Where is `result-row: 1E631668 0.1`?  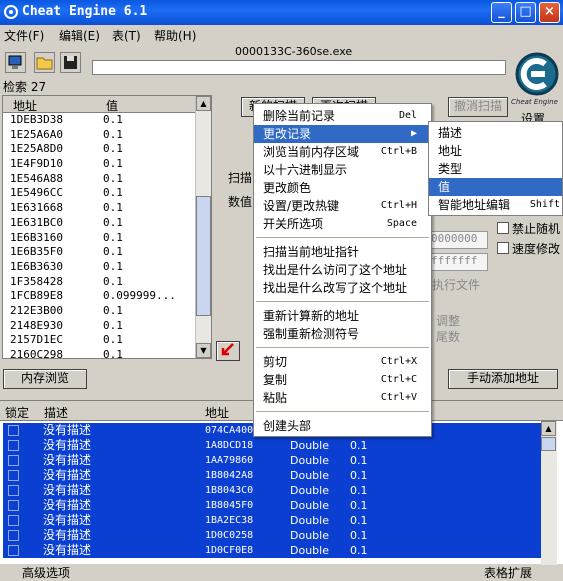 result-row: 1E631668 0.1 is located at coordinates (107, 208).